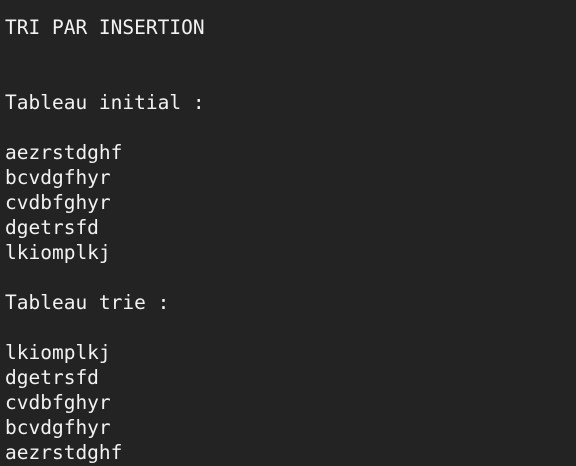  I want to click on sorted-item: lkiomplkj, so click(58, 352).